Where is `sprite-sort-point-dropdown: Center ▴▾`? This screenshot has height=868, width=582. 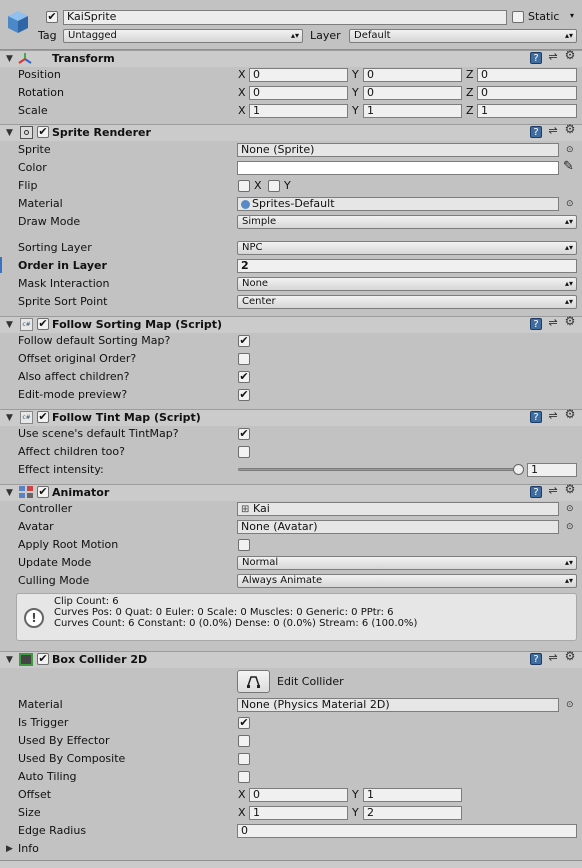
sprite-sort-point-dropdown: Center ▴▾ is located at coordinates (407, 302).